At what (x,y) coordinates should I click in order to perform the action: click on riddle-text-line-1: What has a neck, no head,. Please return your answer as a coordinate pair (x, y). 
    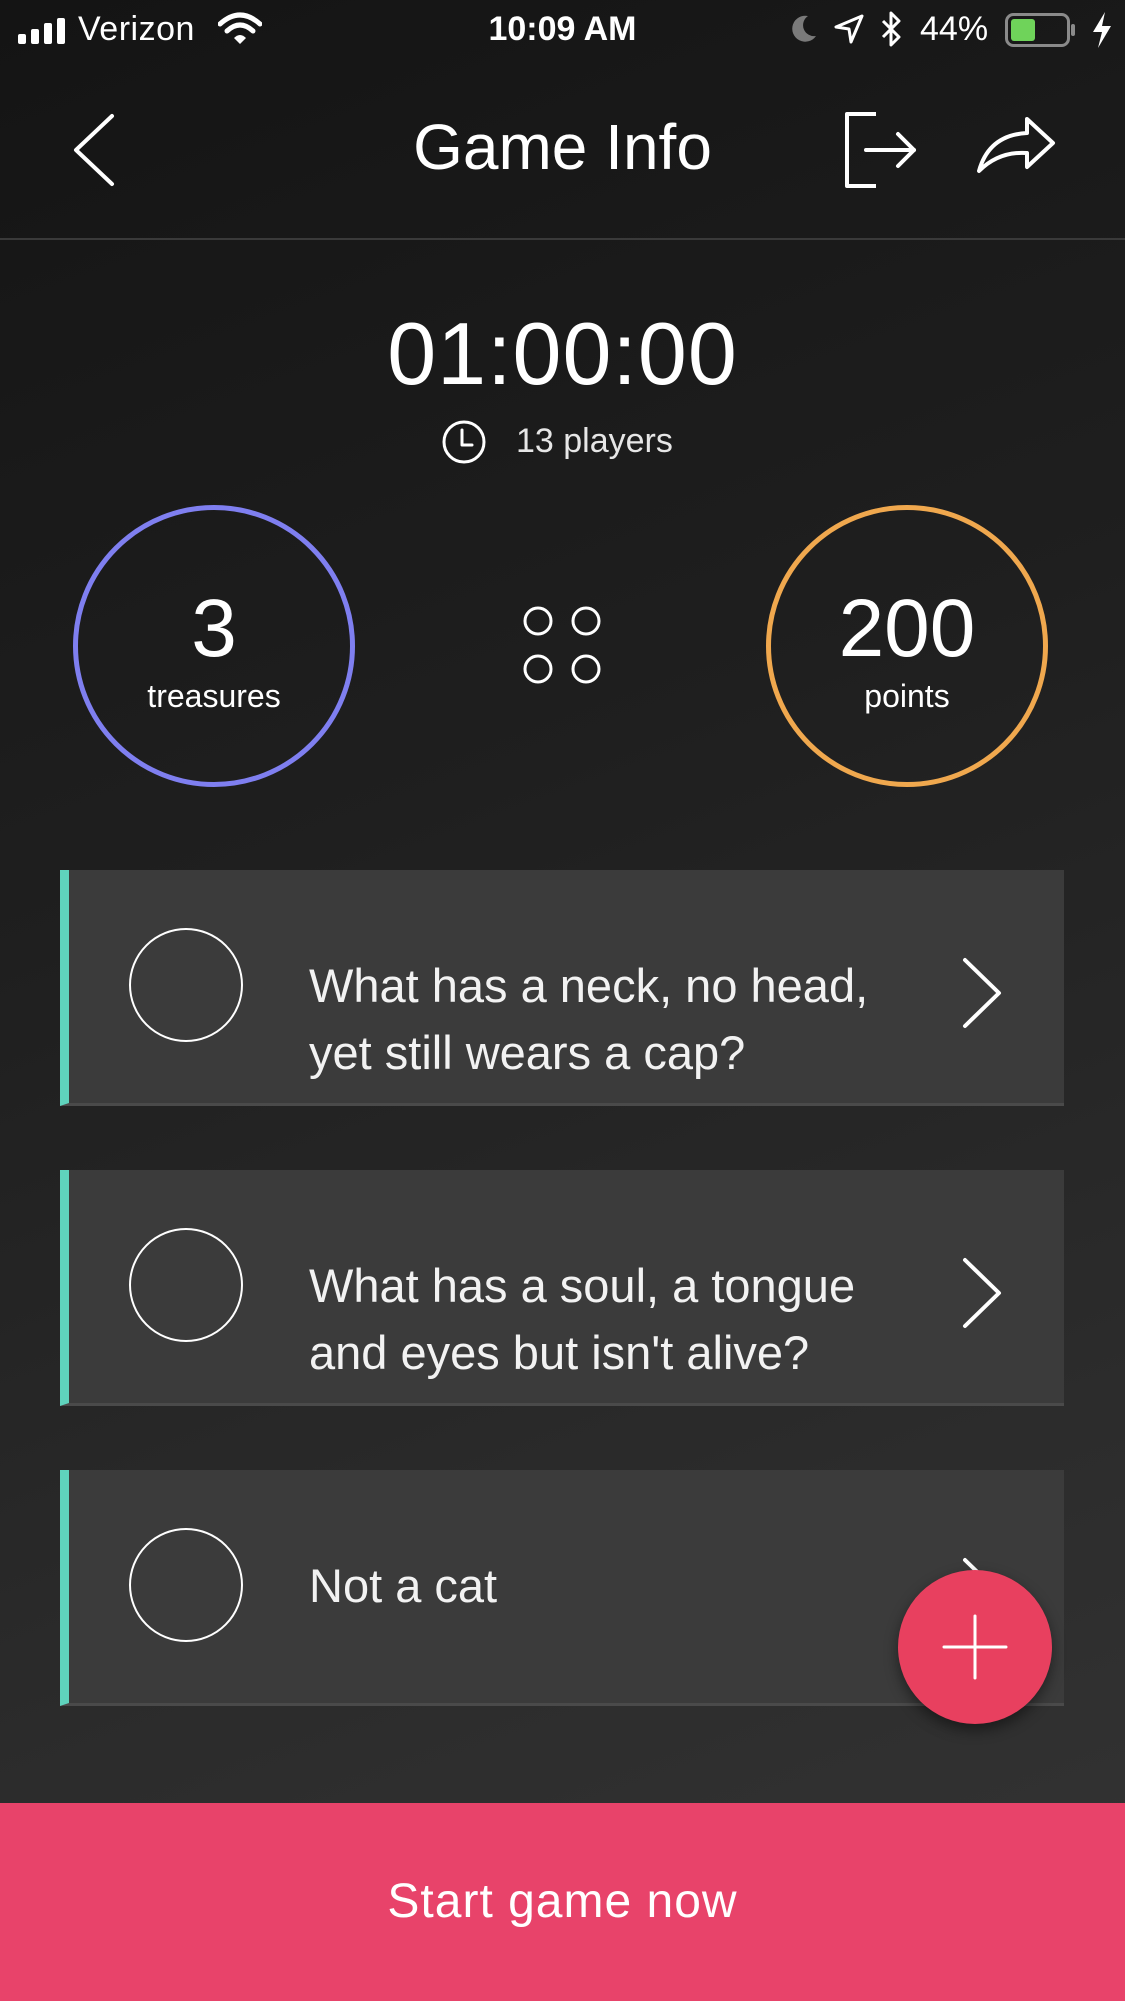
    Looking at the image, I should click on (589, 985).